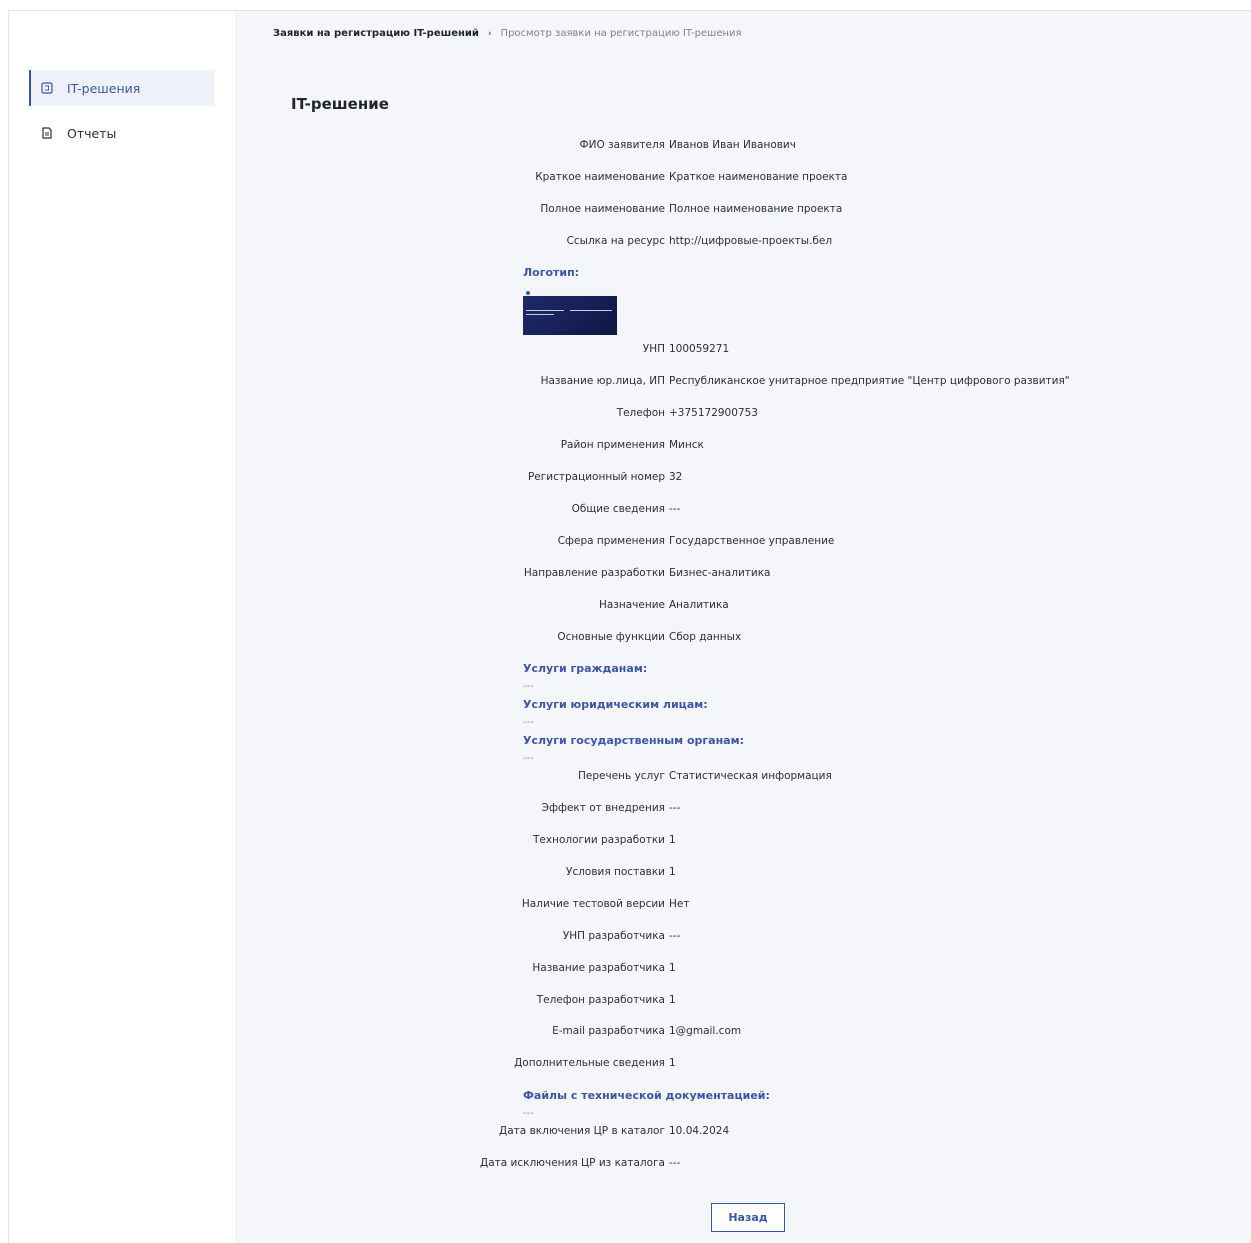  What do you see at coordinates (585, 668) in the screenshot?
I see `citizens-services-title: Услуги гражданам:` at bounding box center [585, 668].